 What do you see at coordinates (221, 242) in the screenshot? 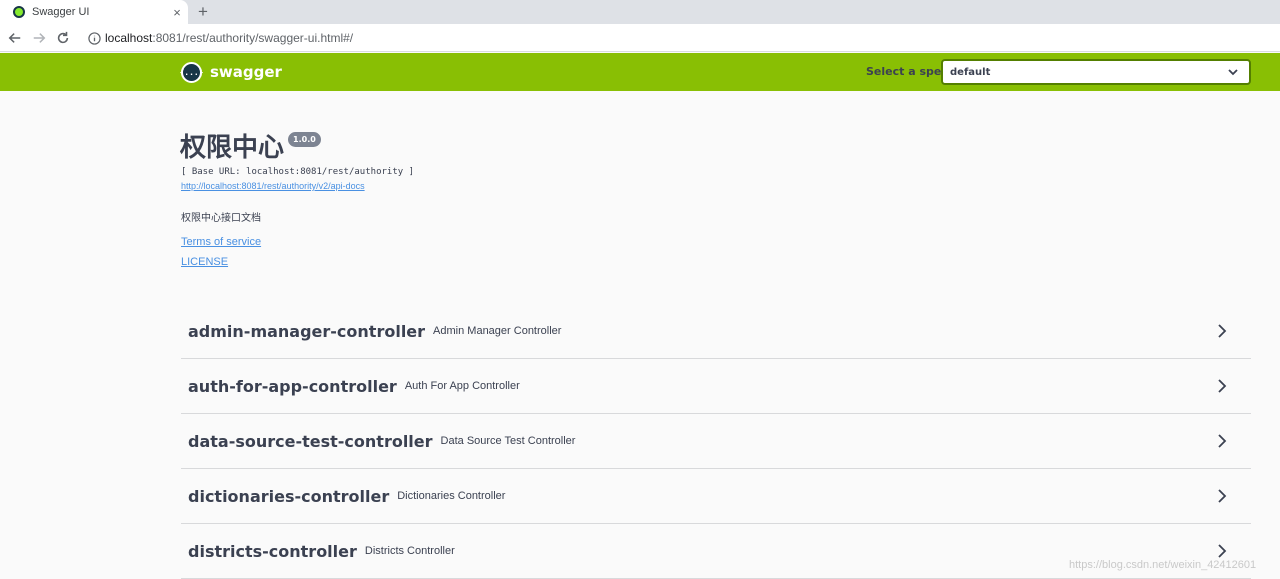
I see `terms-of-service-link: Terms of service` at bounding box center [221, 242].